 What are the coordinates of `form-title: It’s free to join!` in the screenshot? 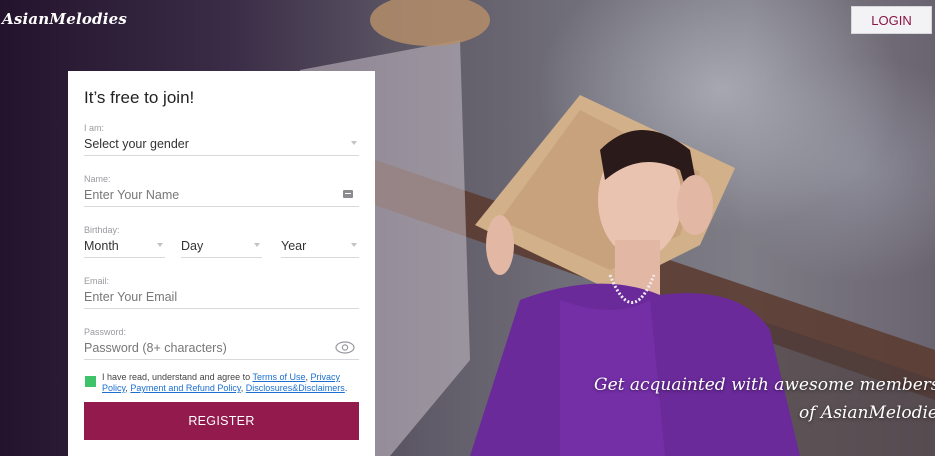 It's located at (139, 97).